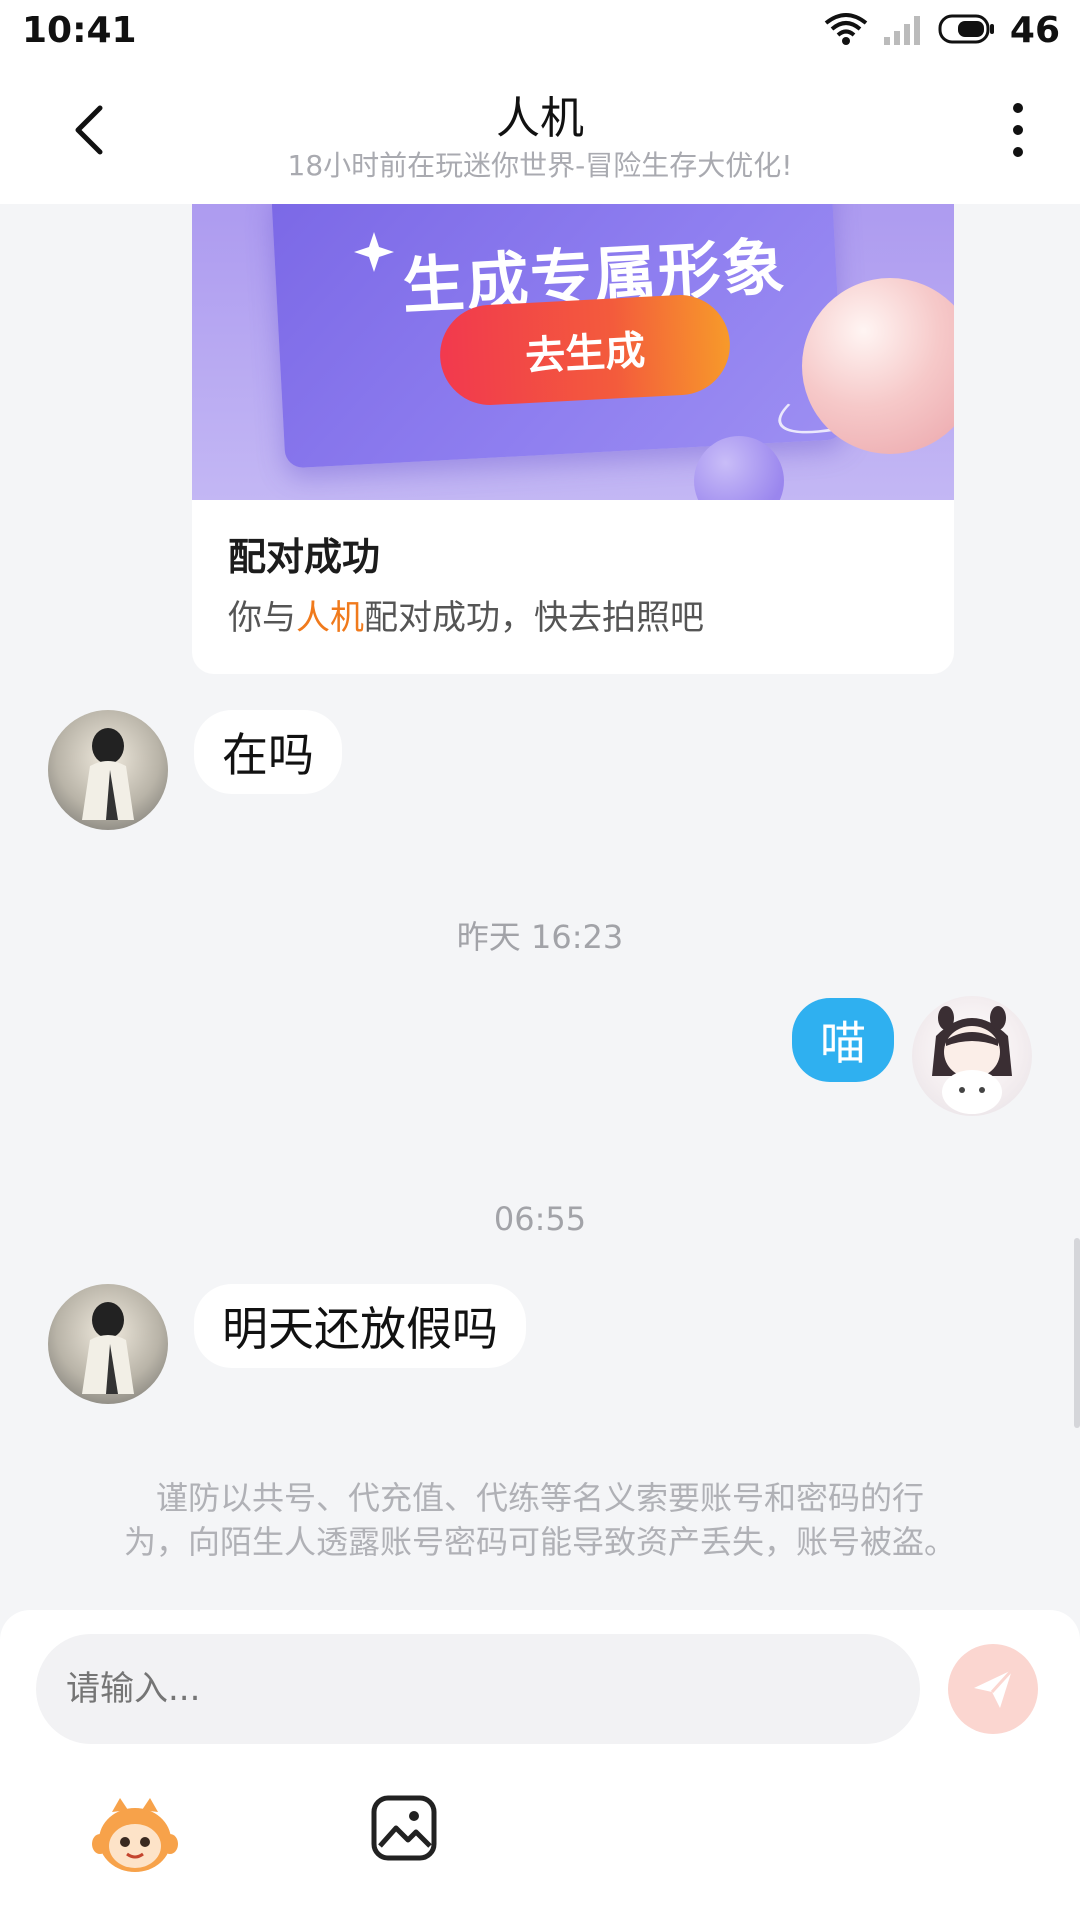 This screenshot has width=1080, height=1920. Describe the element at coordinates (846, 31) in the screenshot. I see `wifi-icon` at that location.